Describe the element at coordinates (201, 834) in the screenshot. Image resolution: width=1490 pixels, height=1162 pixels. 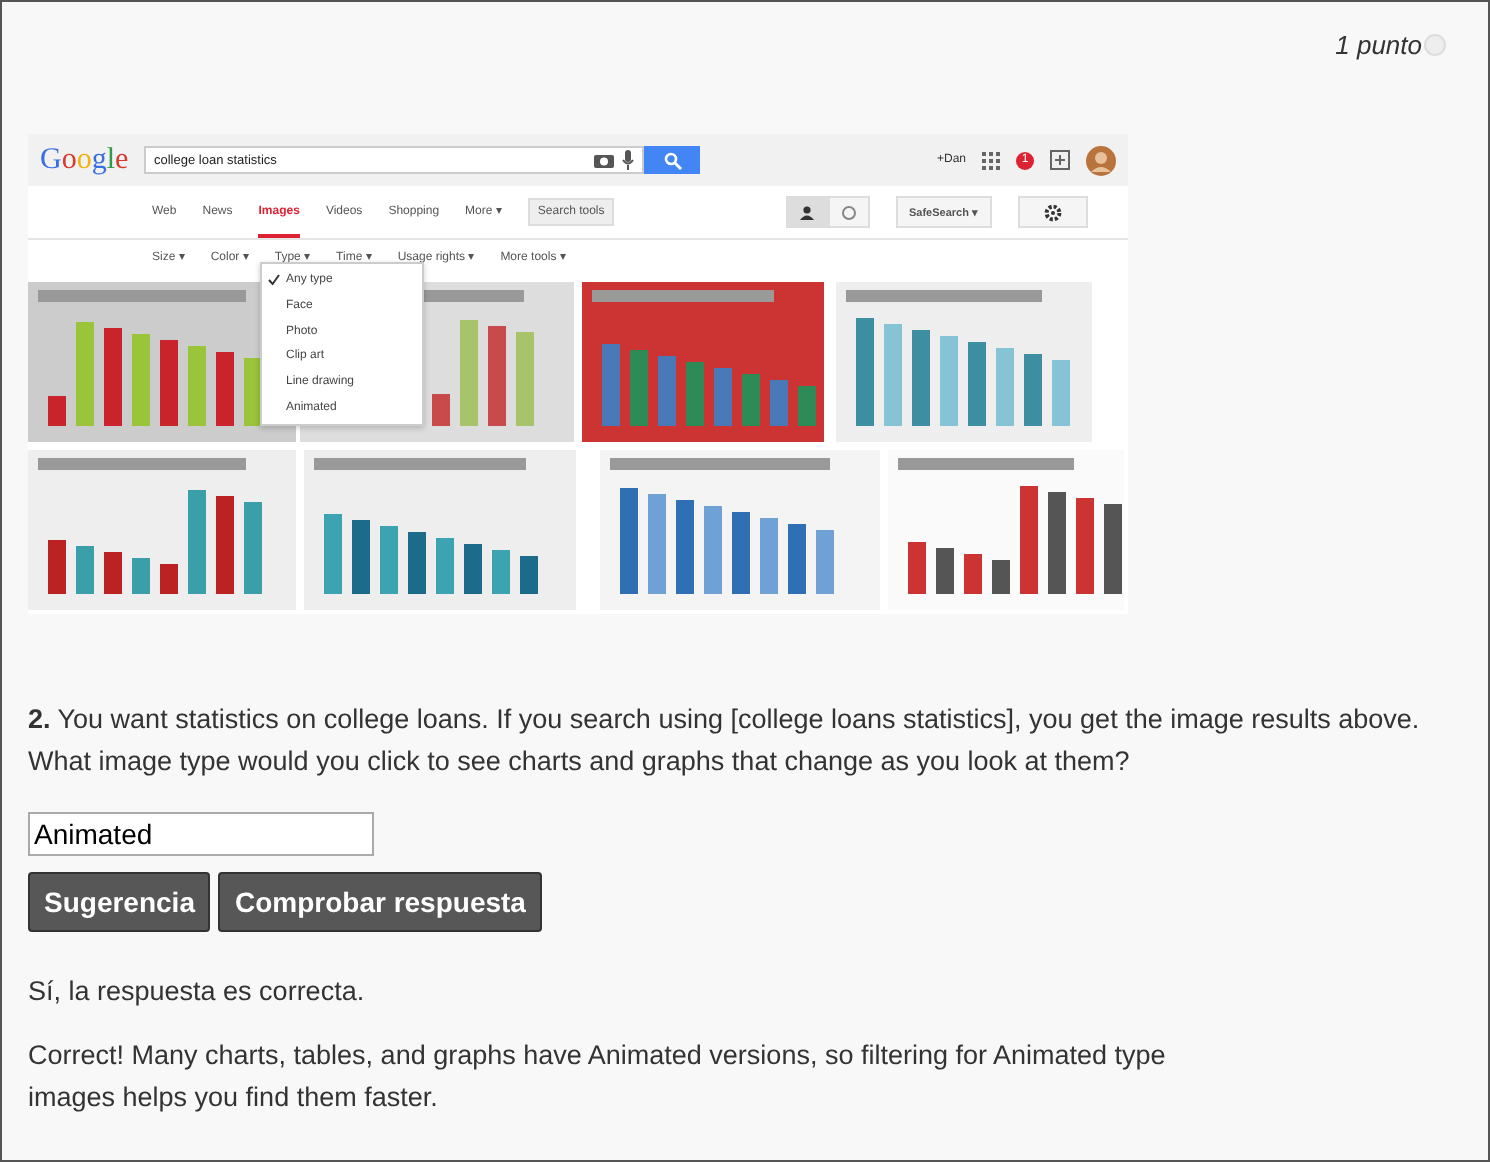
I see `answer-field: Animated` at that location.